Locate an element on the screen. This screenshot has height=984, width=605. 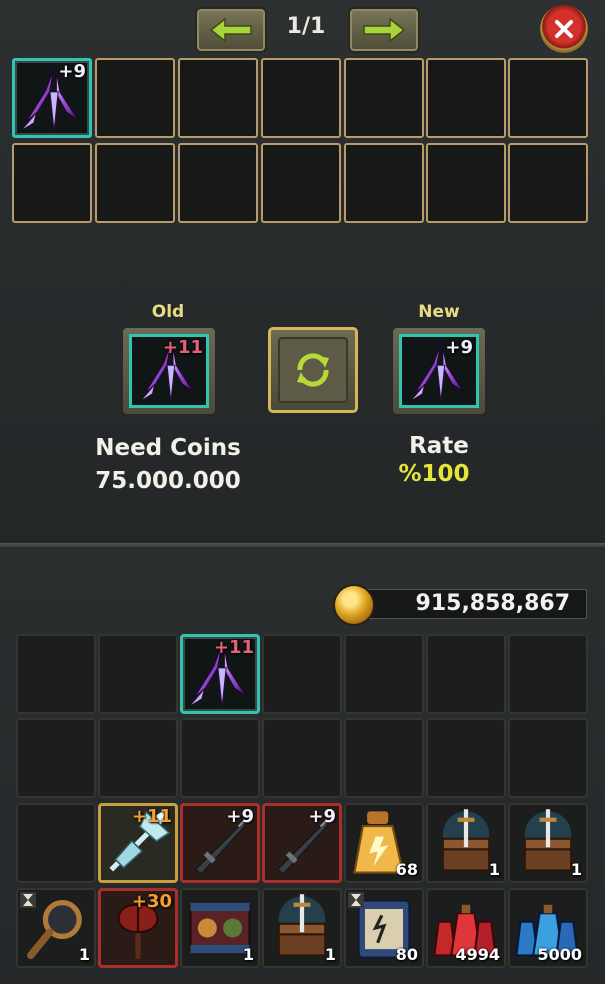
item-count: 68 is located at coordinates (406, 869).